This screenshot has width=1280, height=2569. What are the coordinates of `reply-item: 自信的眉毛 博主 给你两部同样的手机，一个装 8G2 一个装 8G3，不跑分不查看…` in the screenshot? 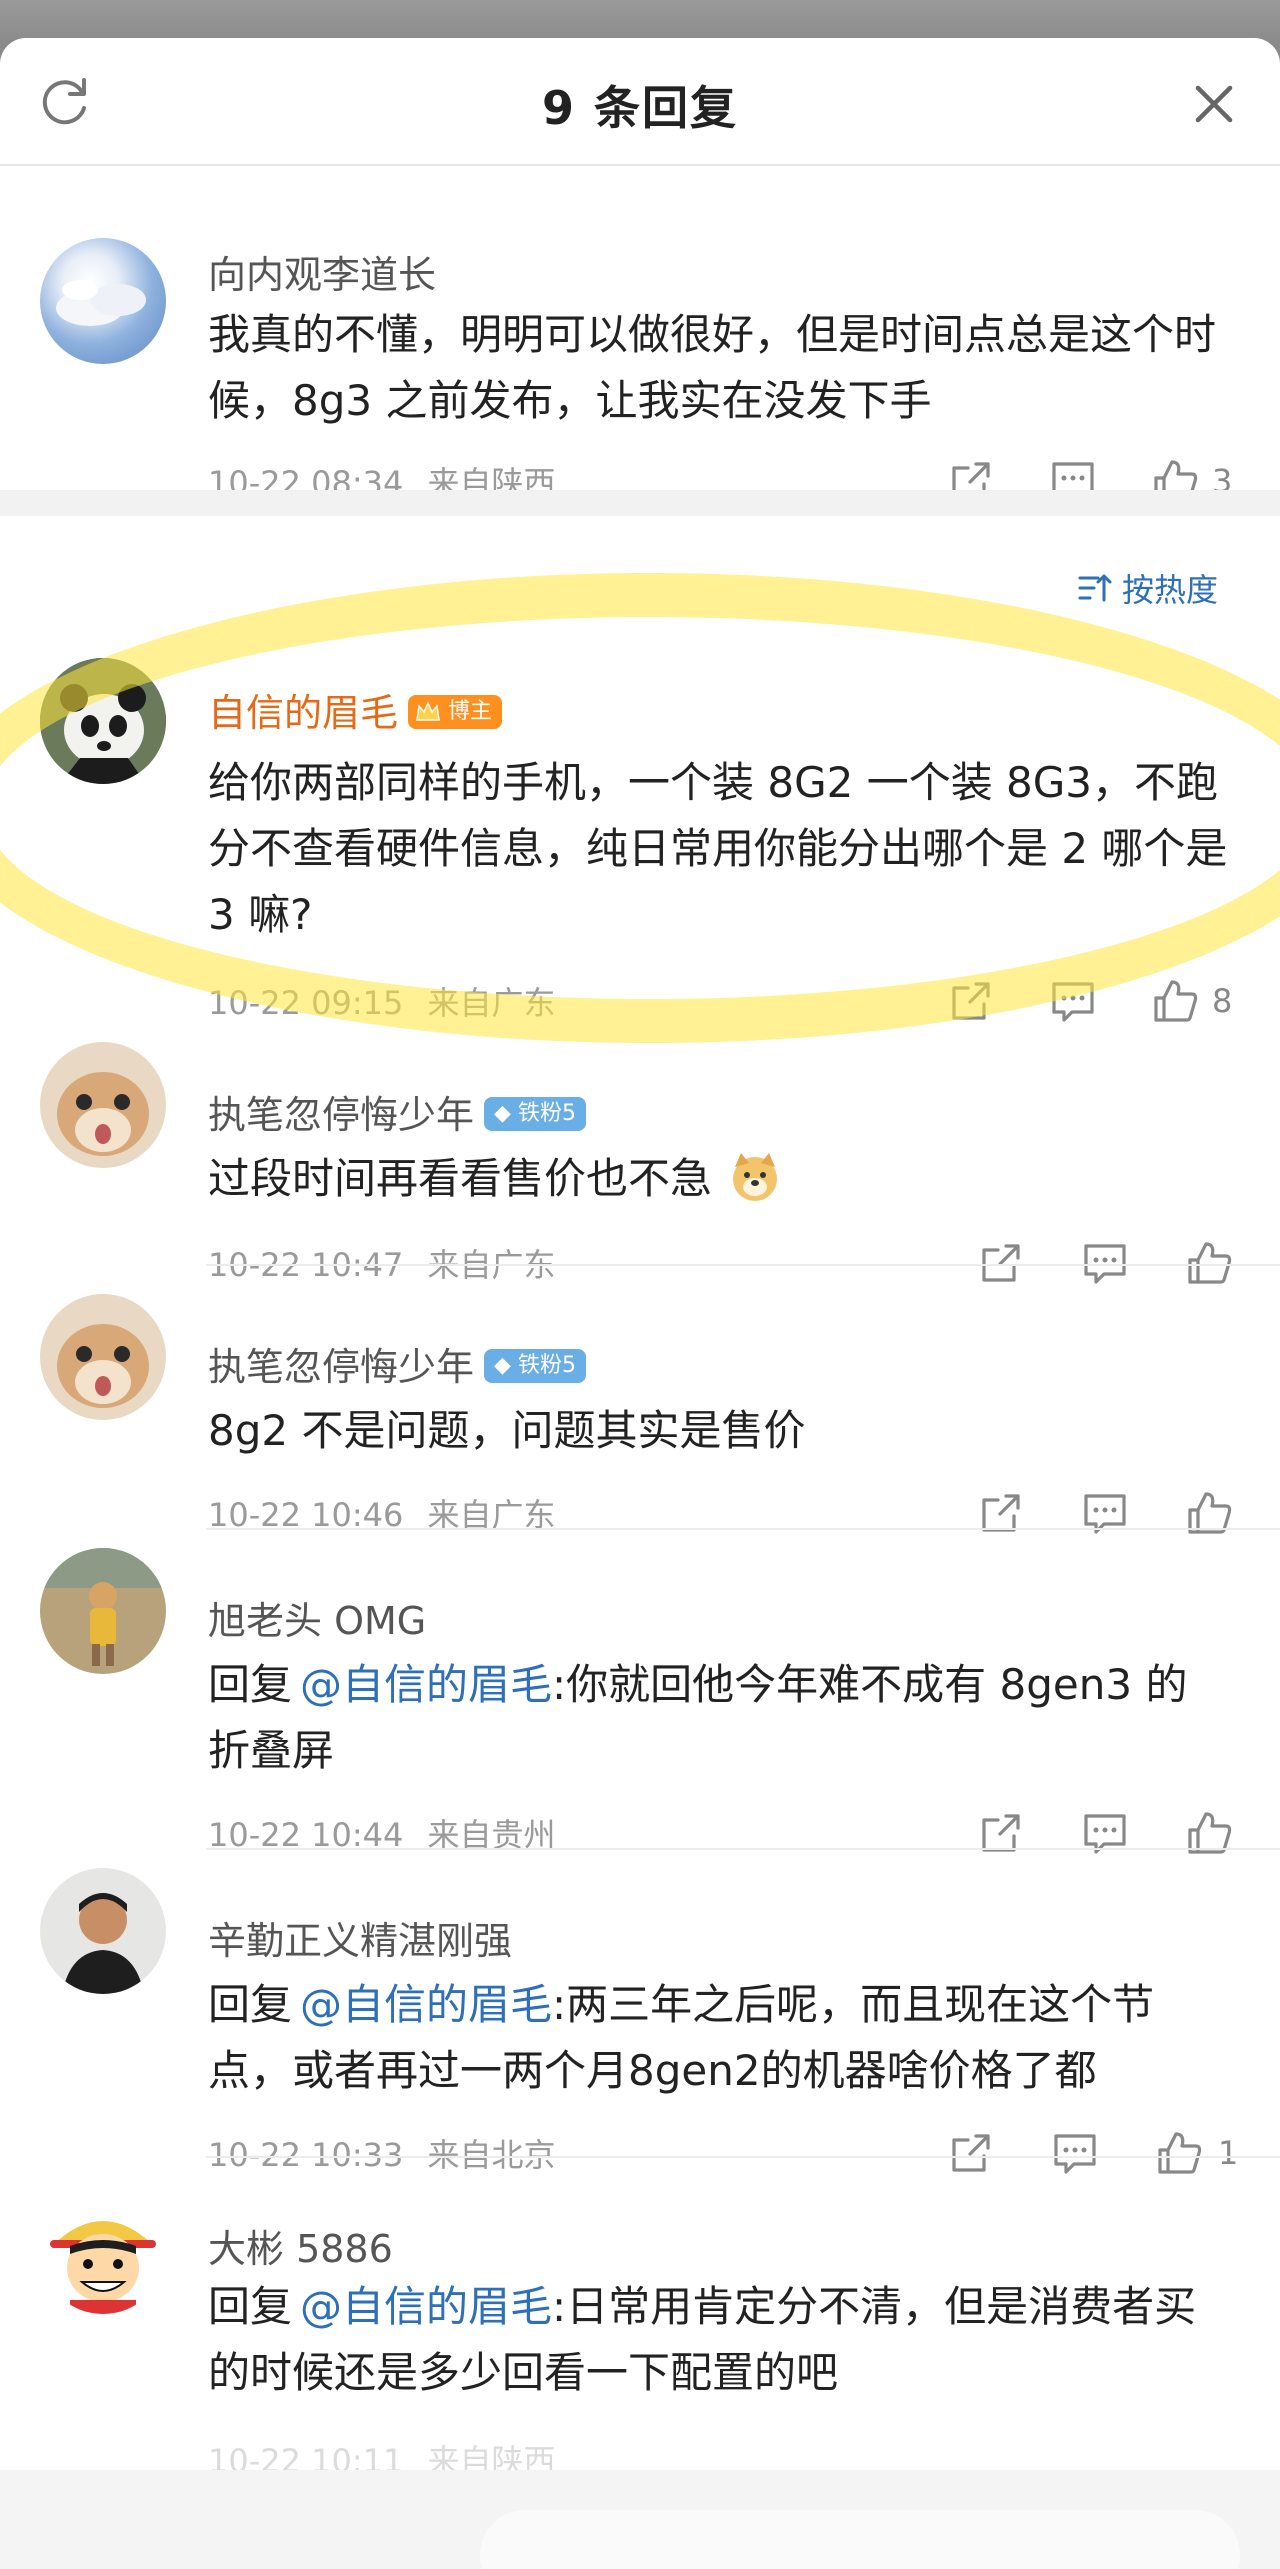 It's located at (640, 840).